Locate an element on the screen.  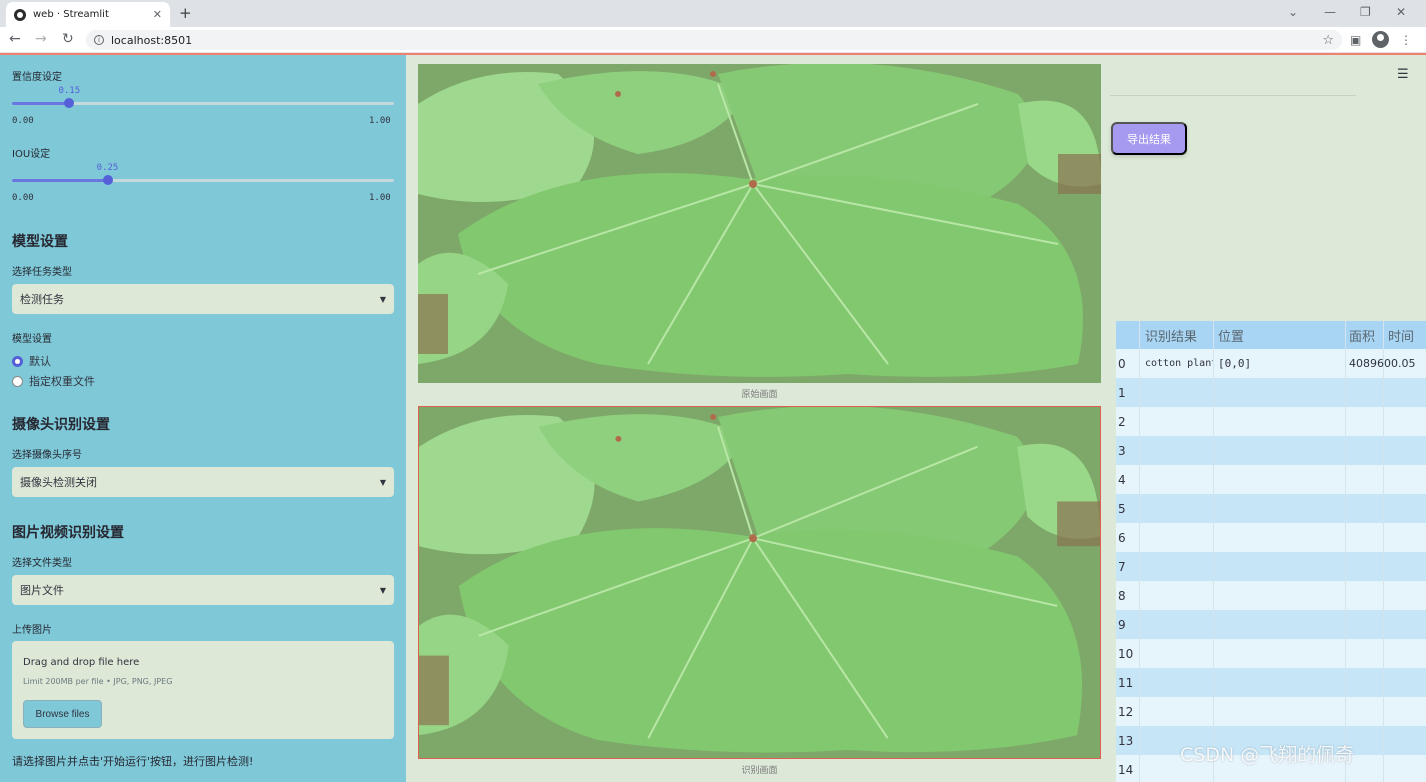
table-header-cell: 面积 is located at coordinates (1365, 335).